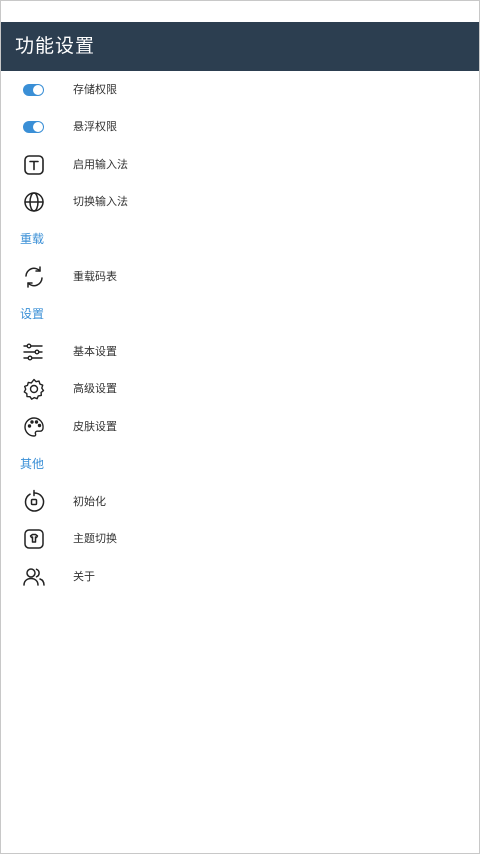  I want to click on page-title: 功能设置, so click(55, 46).